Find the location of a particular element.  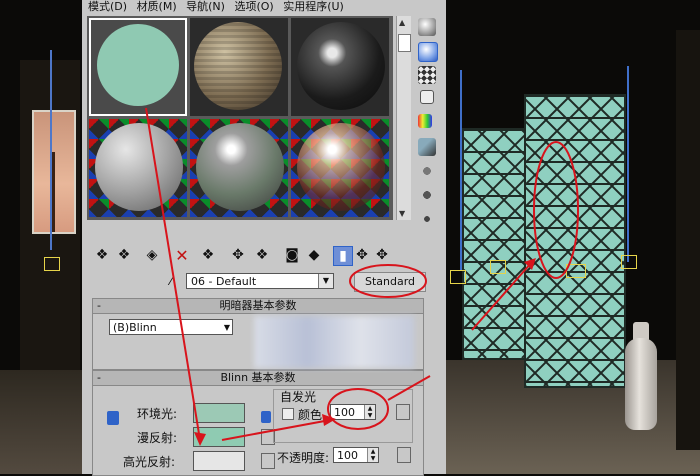

annotation-circle-lattice is located at coordinates (556, 210).